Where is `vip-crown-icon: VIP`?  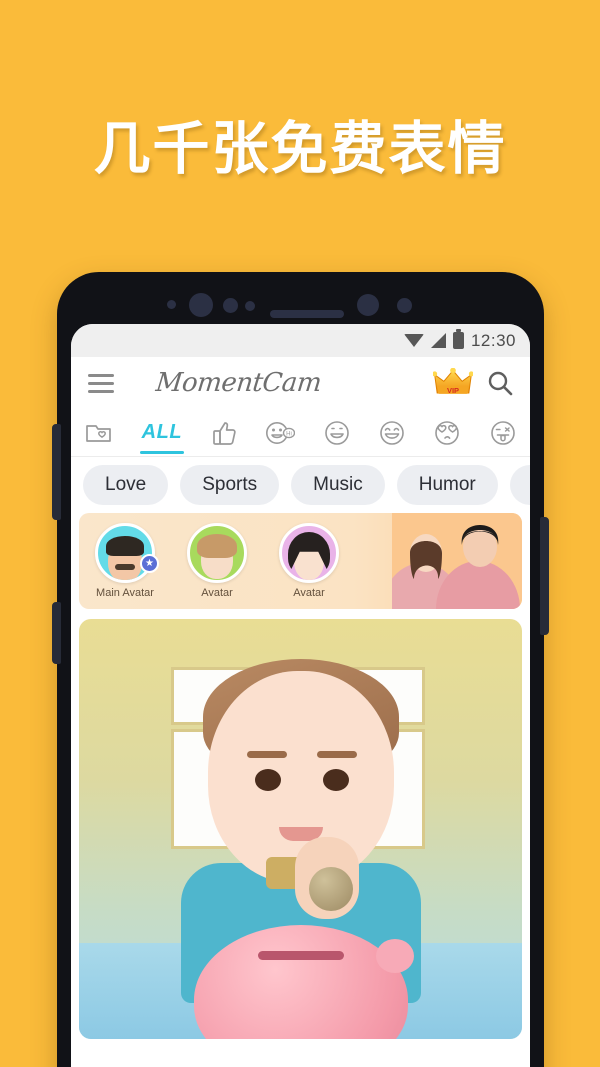
vip-crown-icon: VIP is located at coordinates (453, 383).